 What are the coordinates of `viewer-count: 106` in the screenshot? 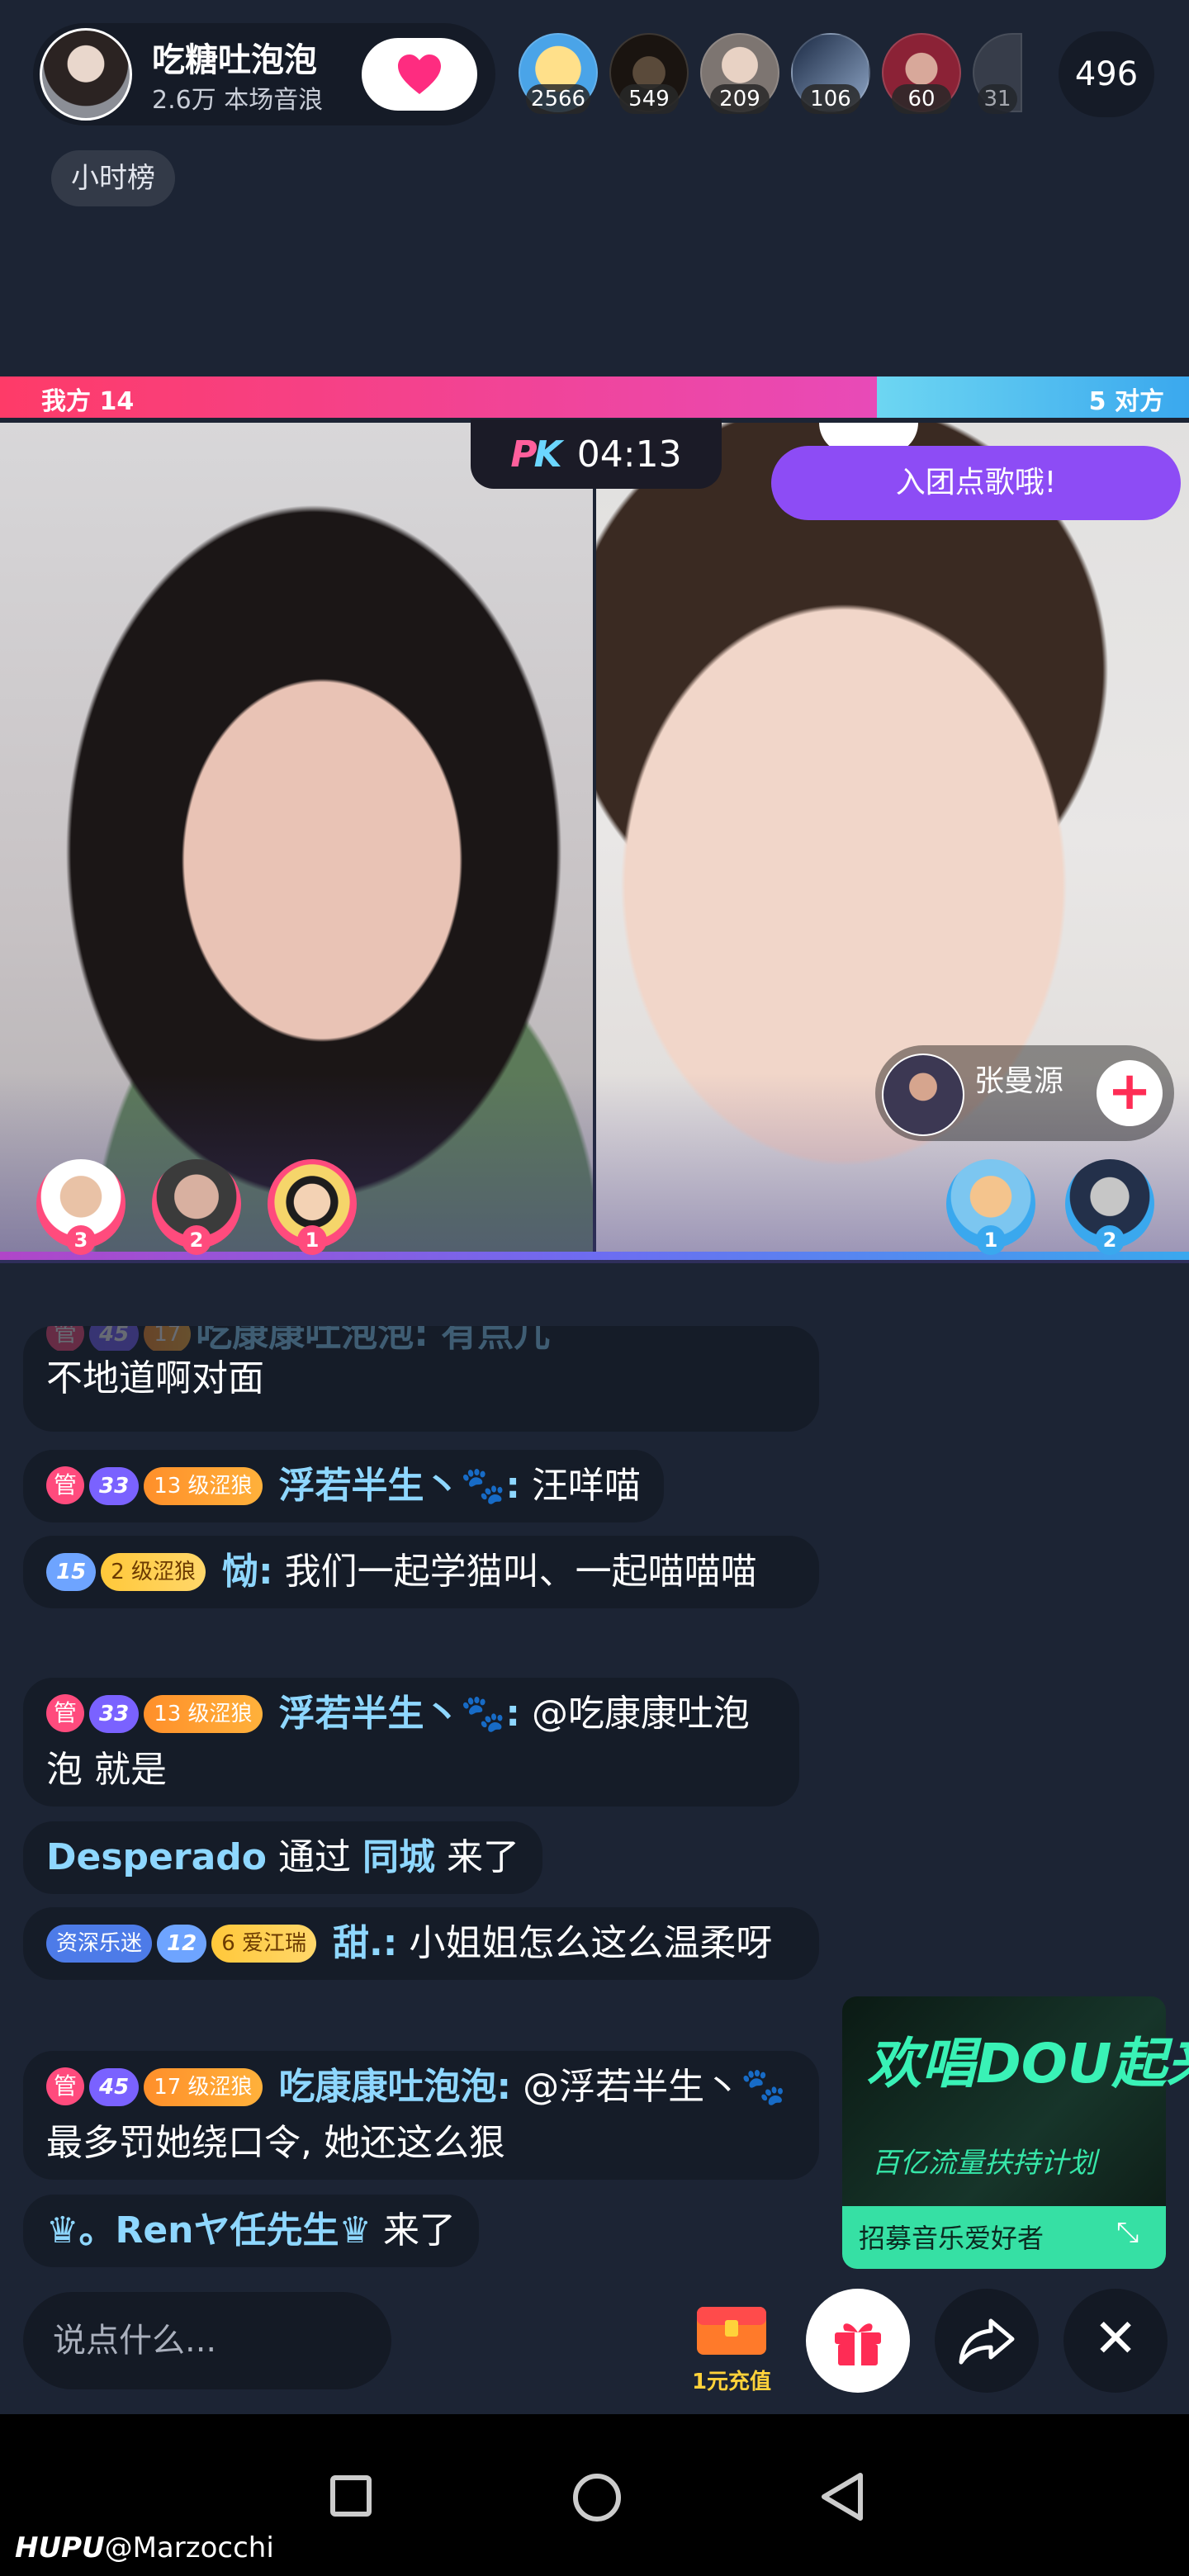 It's located at (830, 99).